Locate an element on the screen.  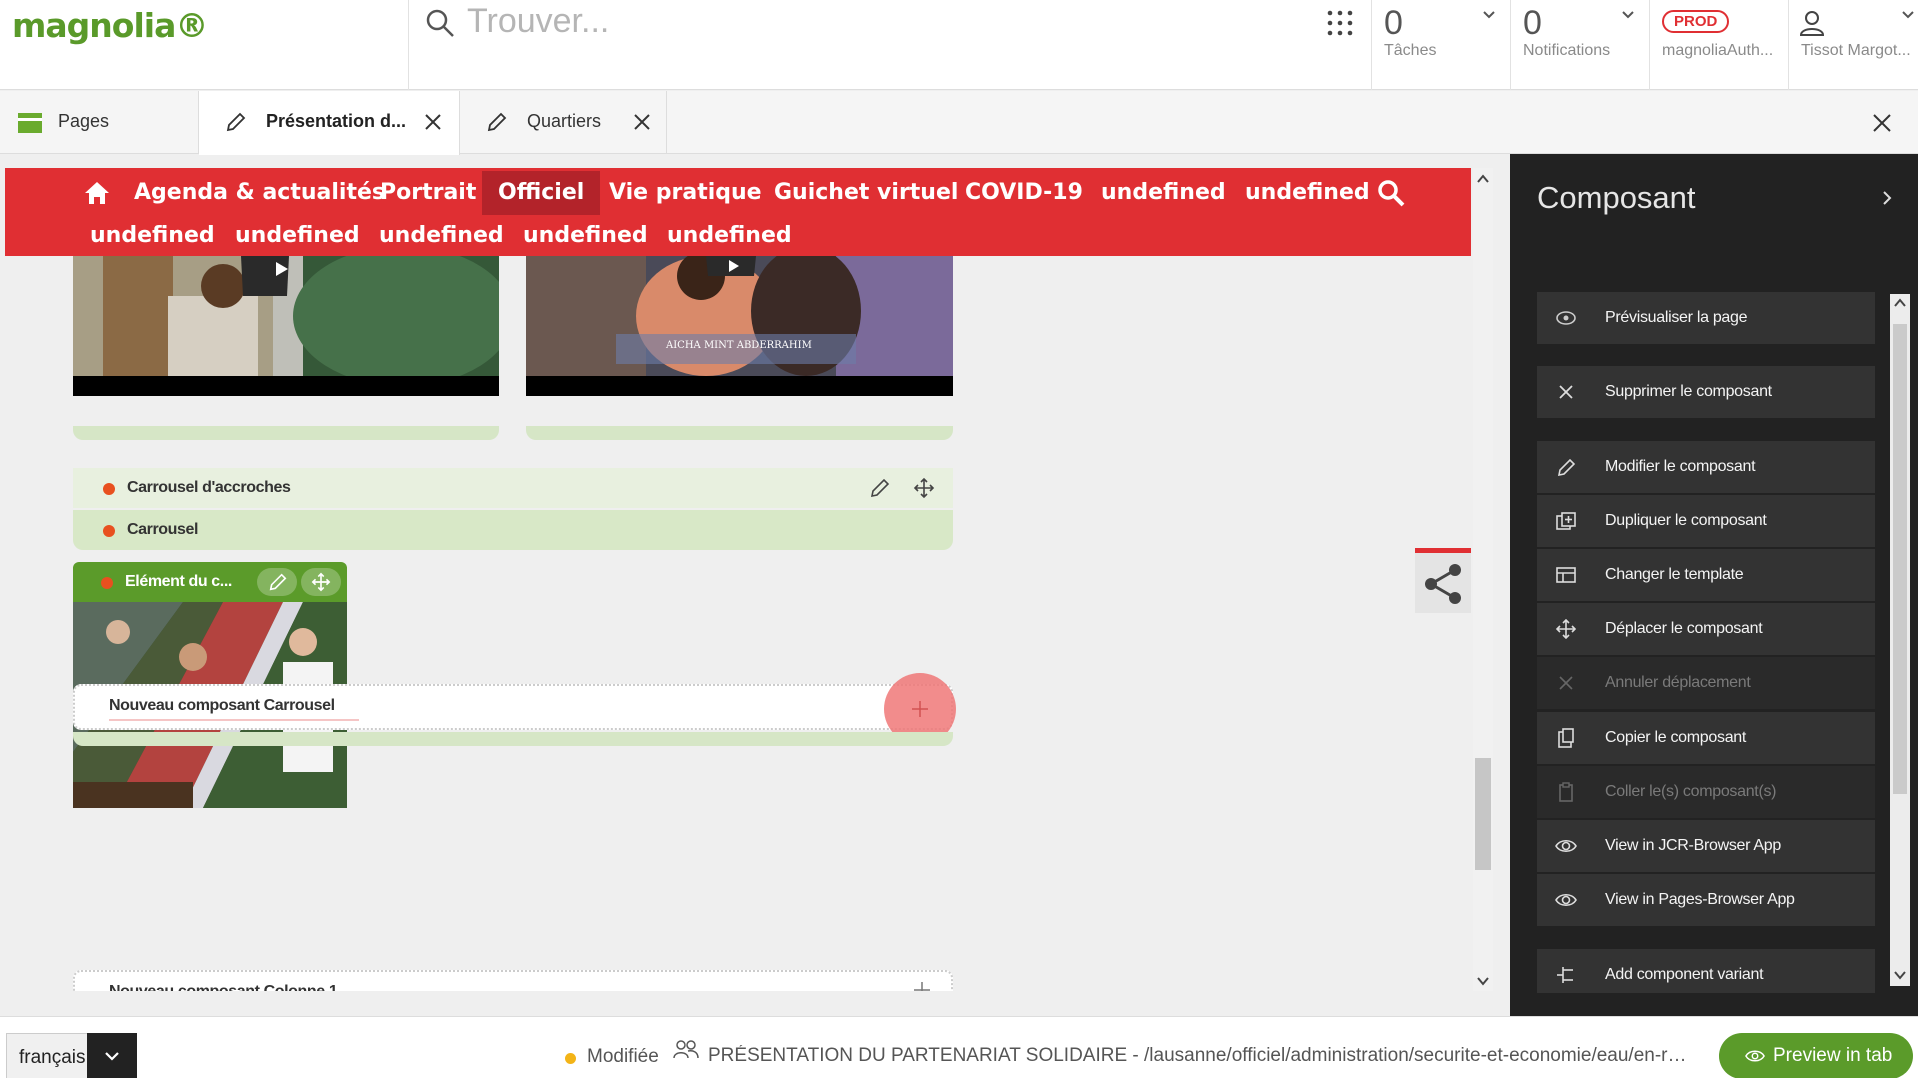
video-thumbnail is located at coordinates (286, 326).